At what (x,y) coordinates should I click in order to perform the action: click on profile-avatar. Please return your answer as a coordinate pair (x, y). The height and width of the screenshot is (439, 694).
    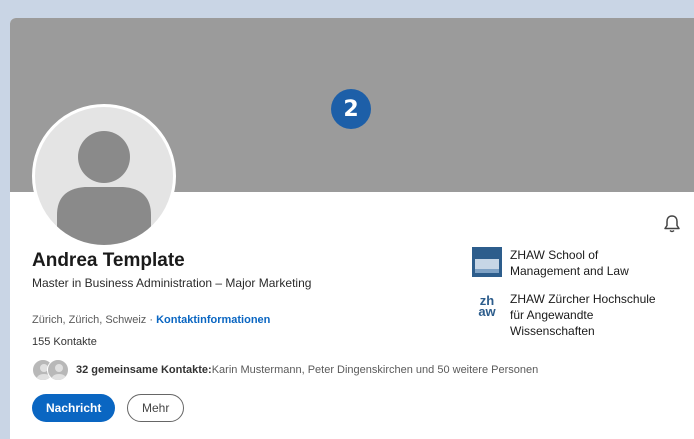
    Looking at the image, I should click on (104, 176).